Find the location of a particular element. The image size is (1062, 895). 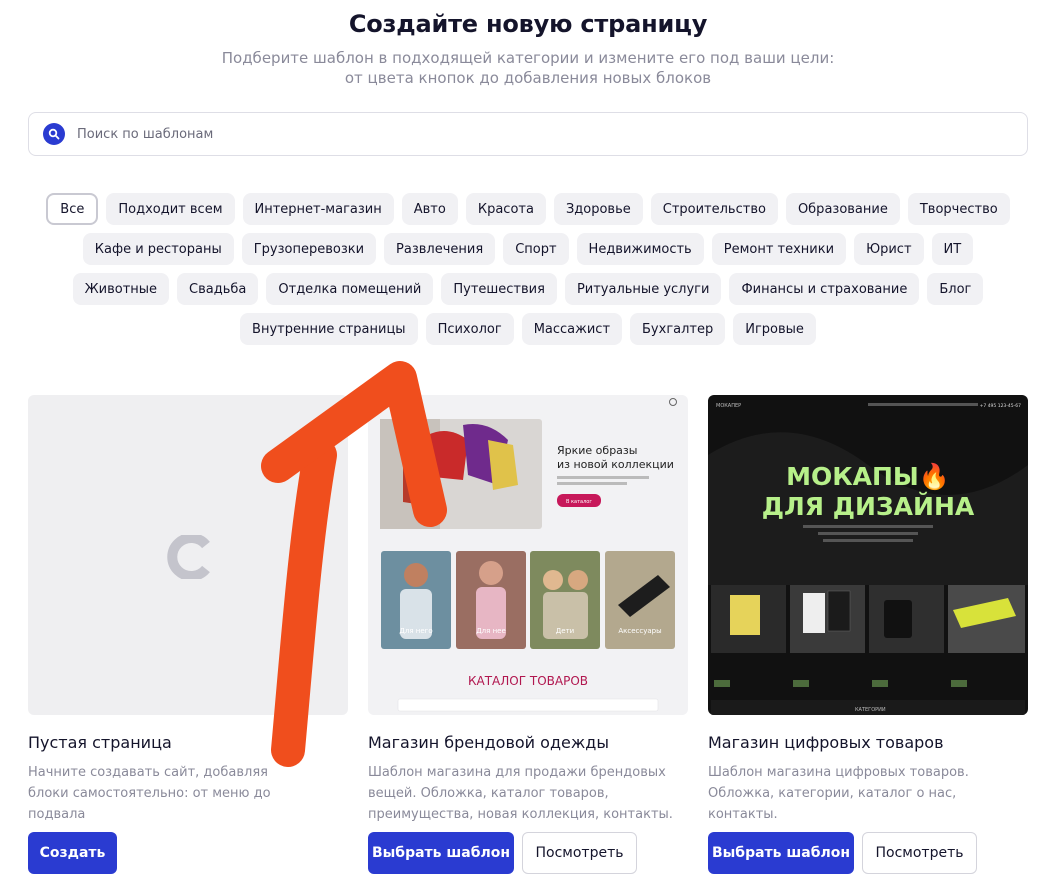

category-tag: Интернет-магазин is located at coordinates (318, 209).